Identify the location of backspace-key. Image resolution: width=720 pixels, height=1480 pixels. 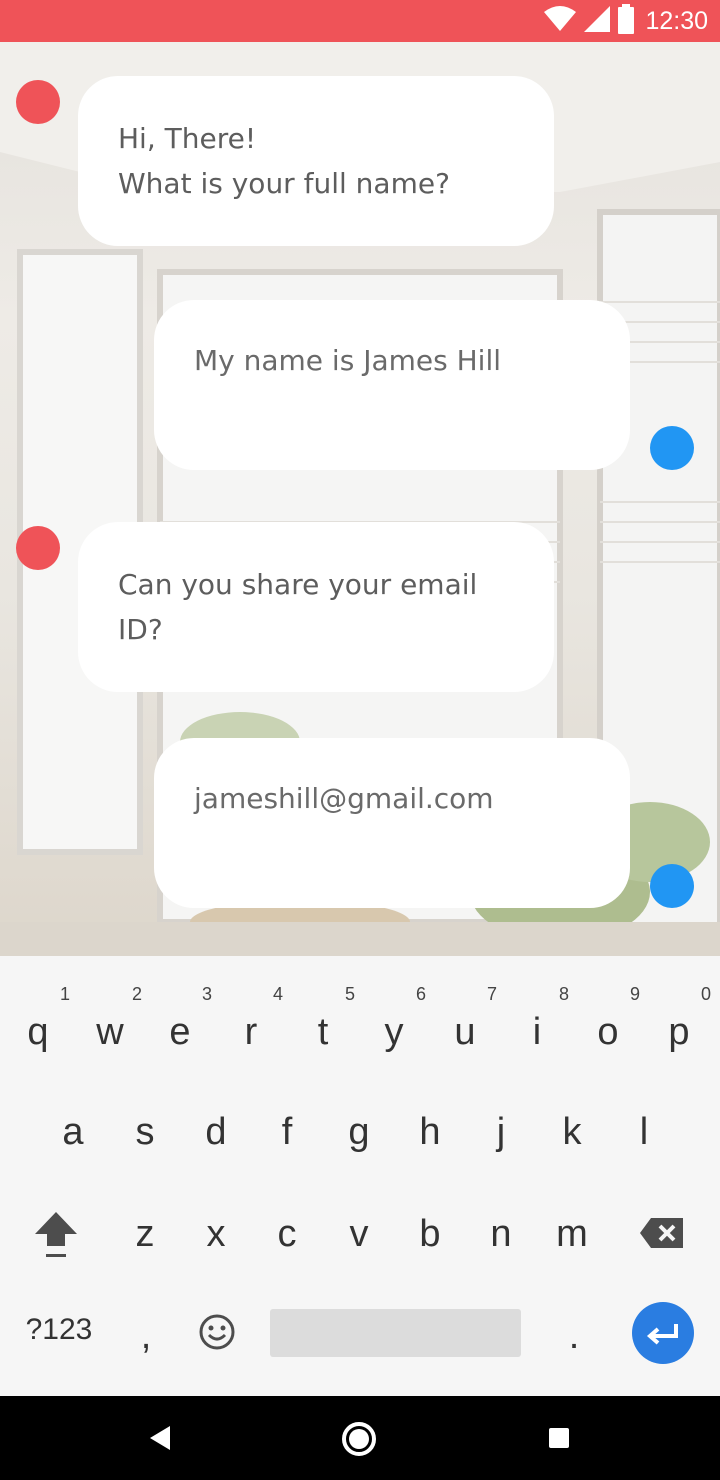
(662, 1234).